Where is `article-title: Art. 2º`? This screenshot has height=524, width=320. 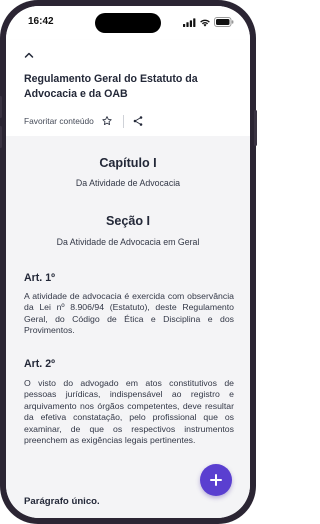
article-title: Art. 2º is located at coordinates (39, 364).